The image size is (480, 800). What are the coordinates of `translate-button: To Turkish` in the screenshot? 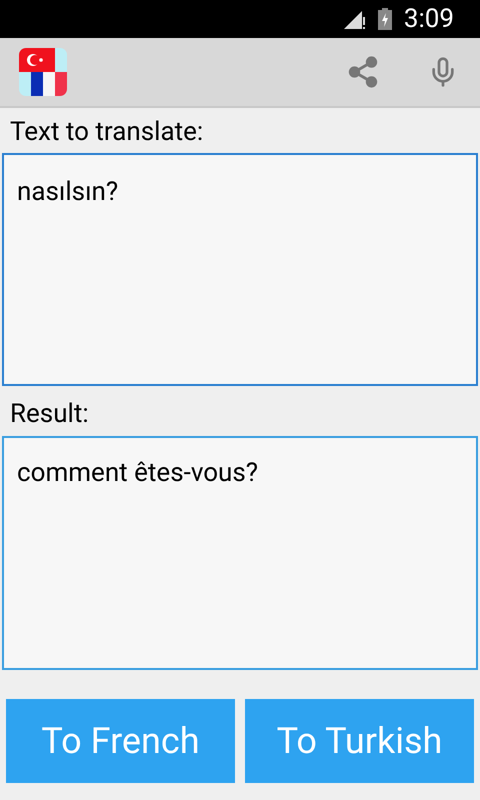 It's located at (359, 741).